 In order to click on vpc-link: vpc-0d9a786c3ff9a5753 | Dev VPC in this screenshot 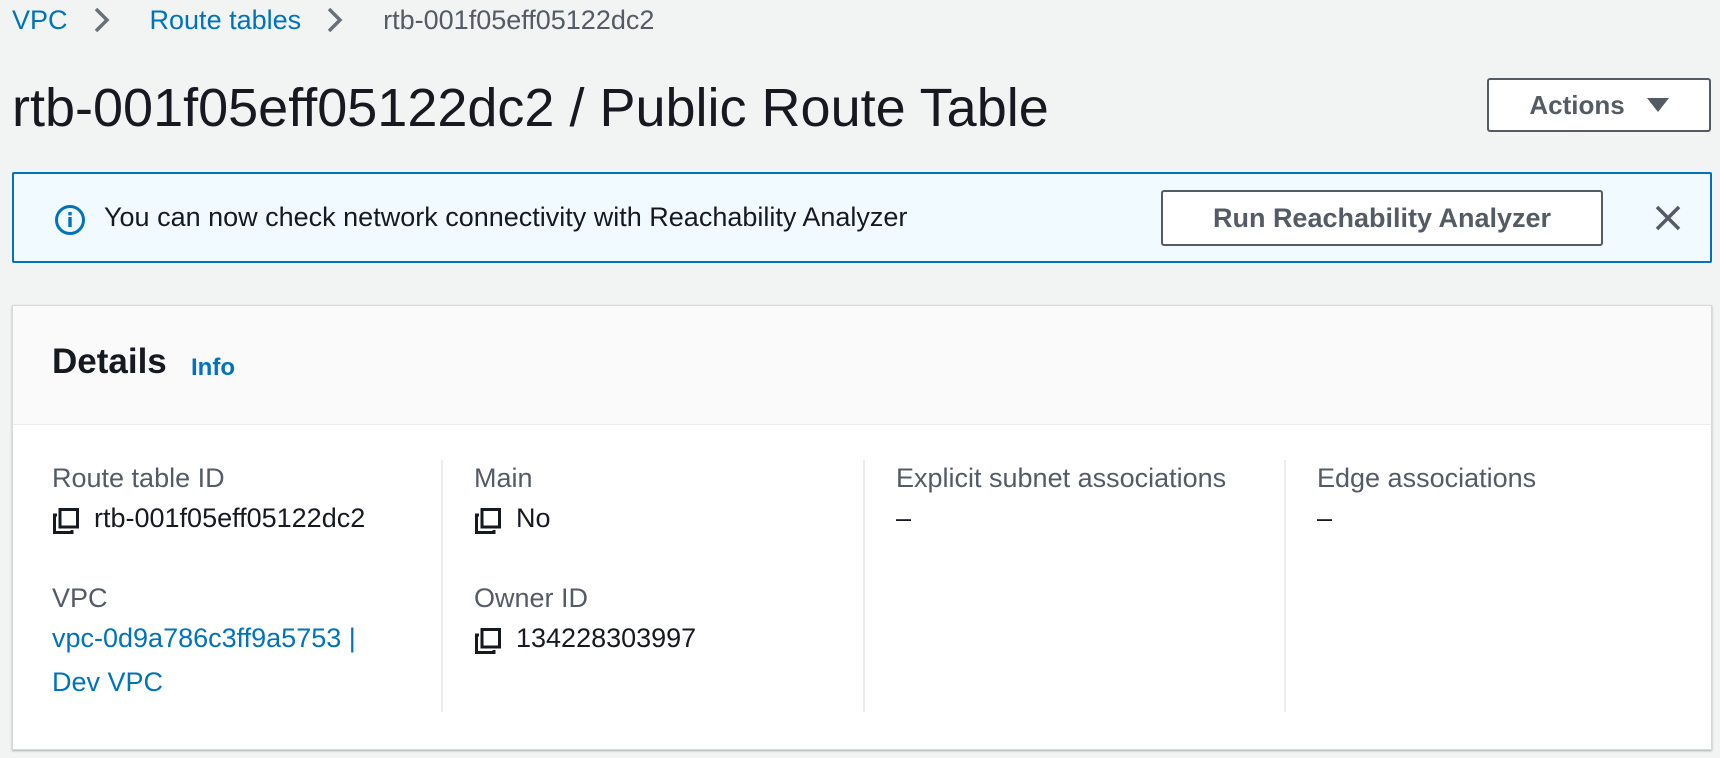, I will do `click(204, 660)`.